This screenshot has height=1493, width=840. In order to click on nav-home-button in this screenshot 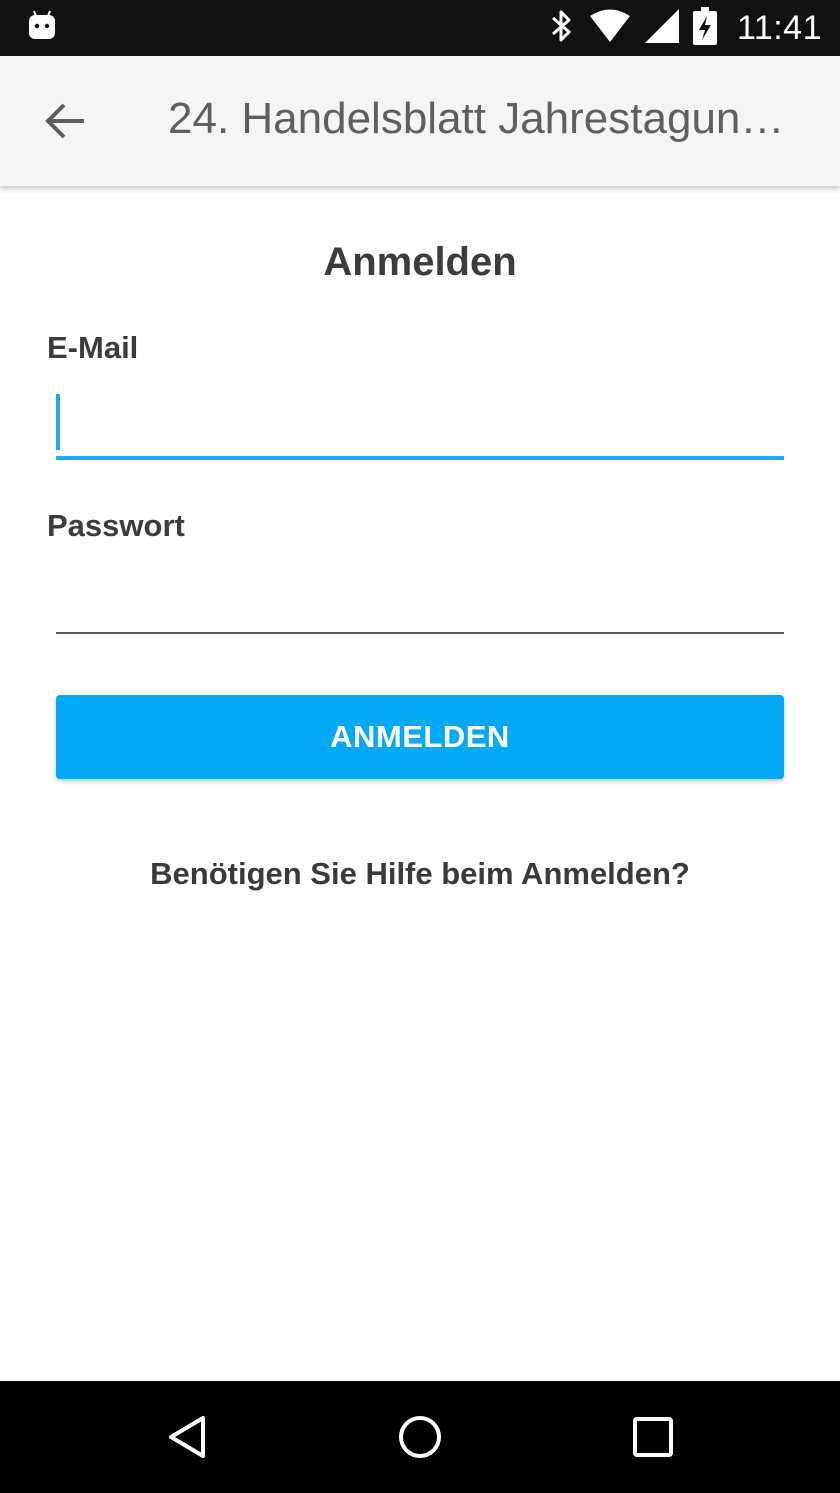, I will do `click(420, 1437)`.